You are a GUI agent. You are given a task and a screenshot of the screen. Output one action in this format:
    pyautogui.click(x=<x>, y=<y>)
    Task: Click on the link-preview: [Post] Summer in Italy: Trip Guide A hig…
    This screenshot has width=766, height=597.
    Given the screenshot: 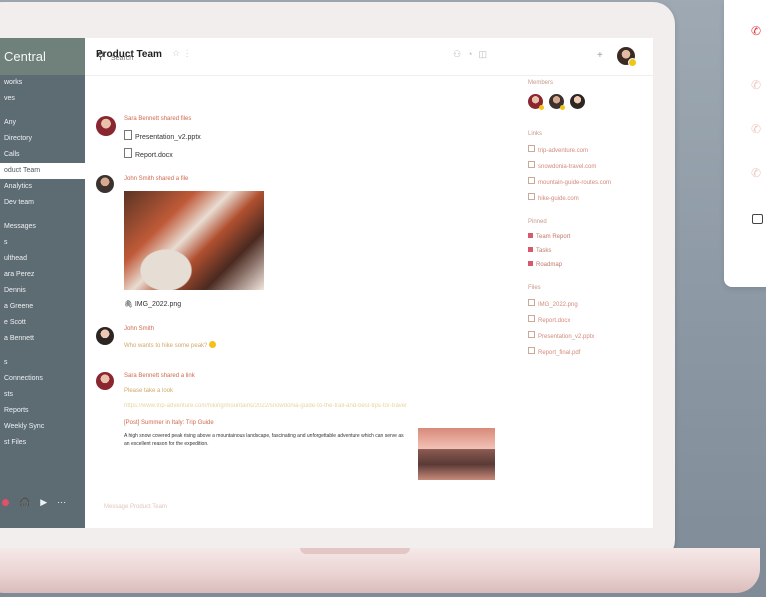 What is the action you would take?
    pyautogui.click(x=264, y=434)
    